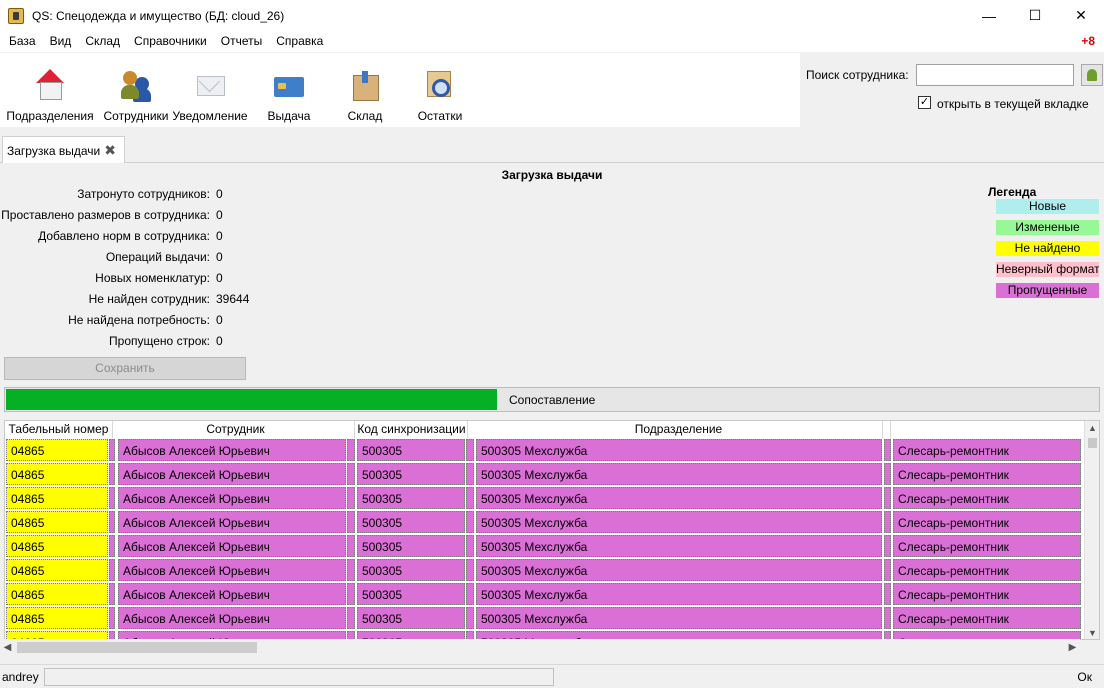  Describe the element at coordinates (440, 90) in the screenshot. I see `toolbar-stock-button: Остатки` at that location.